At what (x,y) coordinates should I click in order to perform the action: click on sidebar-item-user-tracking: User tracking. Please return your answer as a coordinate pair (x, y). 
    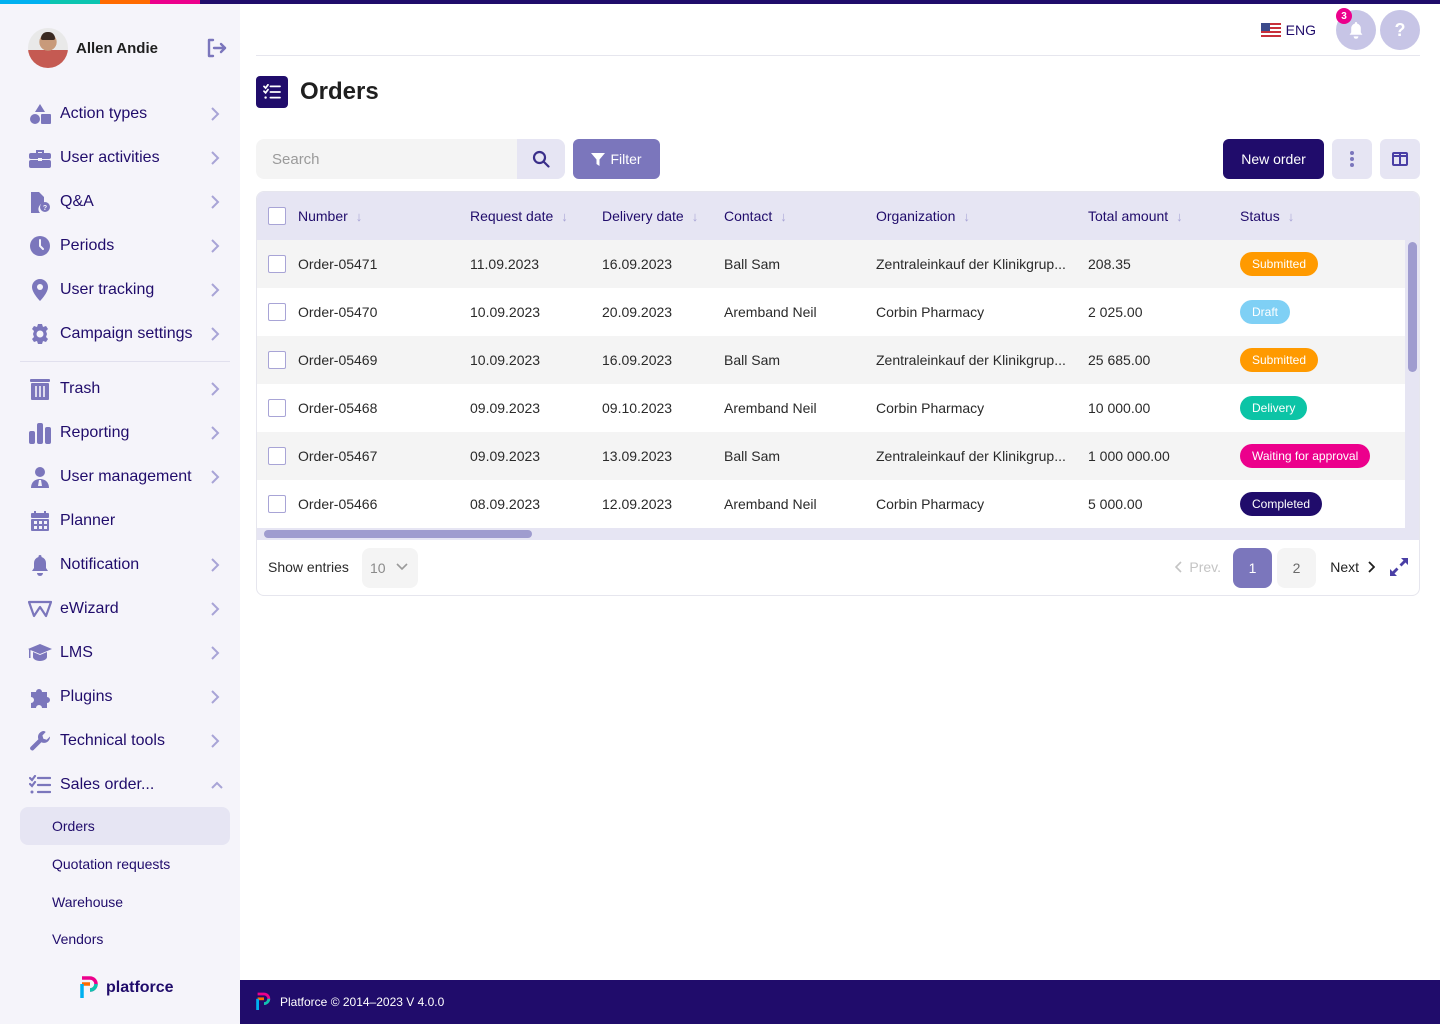
    Looking at the image, I should click on (125, 290).